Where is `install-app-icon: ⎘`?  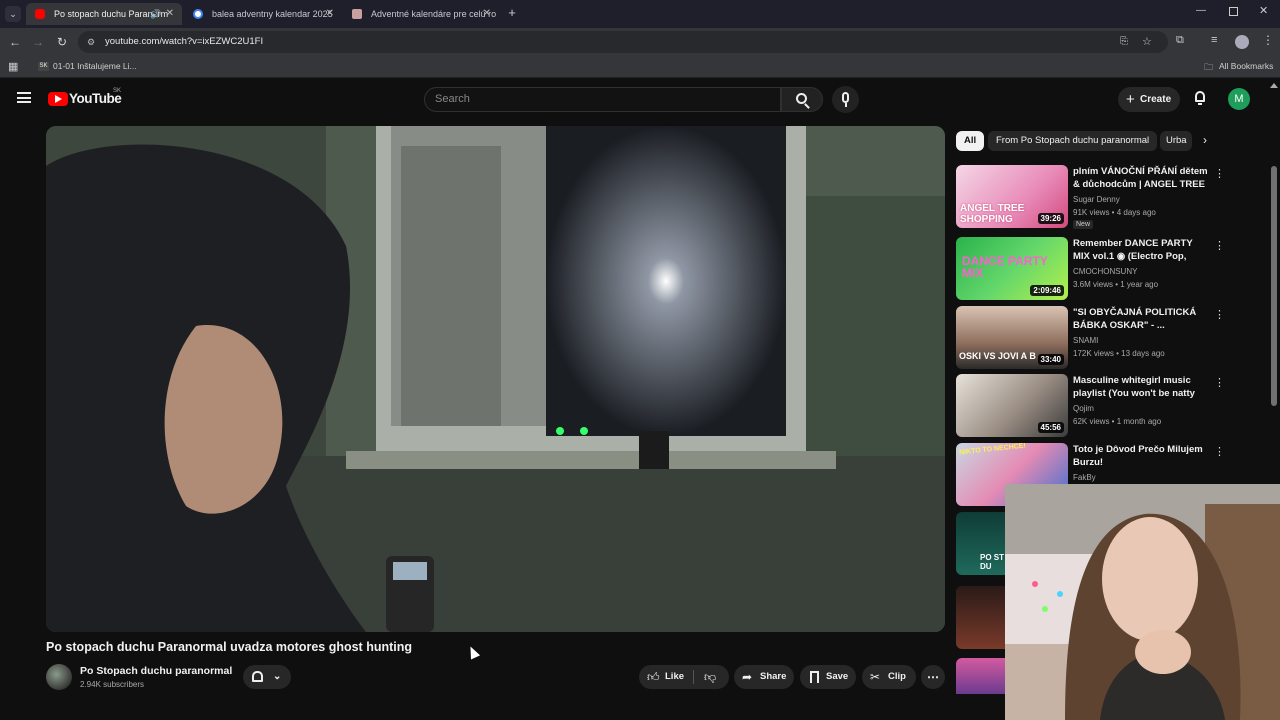
install-app-icon: ⎘ is located at coordinates (1124, 42).